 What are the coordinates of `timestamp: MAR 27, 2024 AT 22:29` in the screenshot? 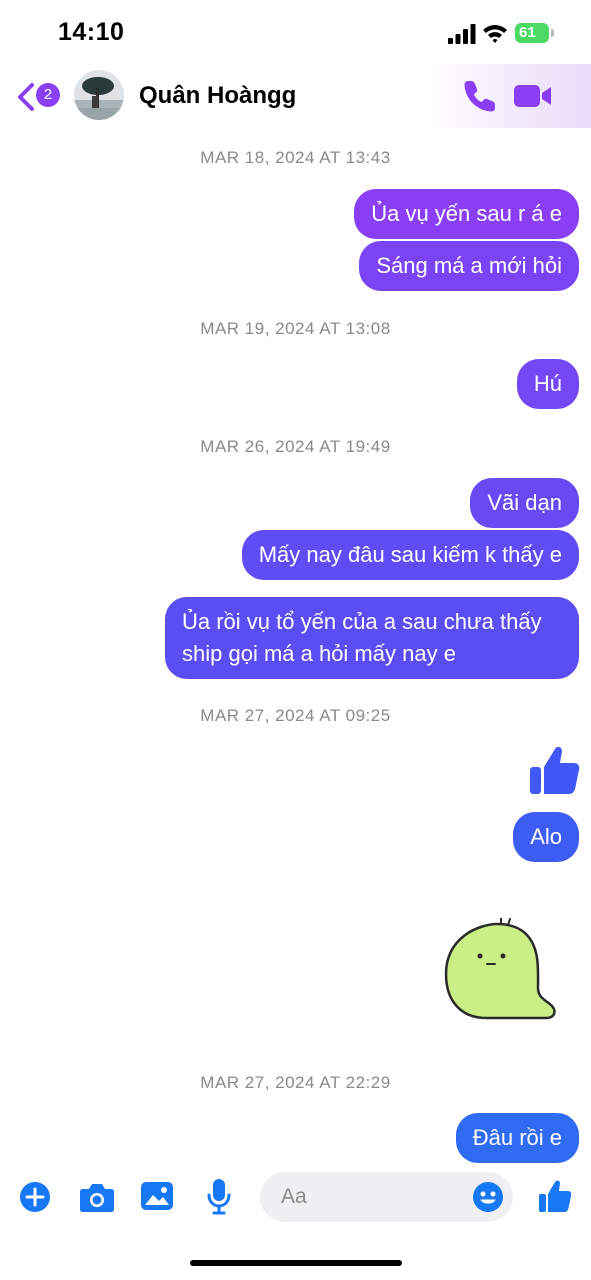 It's located at (295, 1082).